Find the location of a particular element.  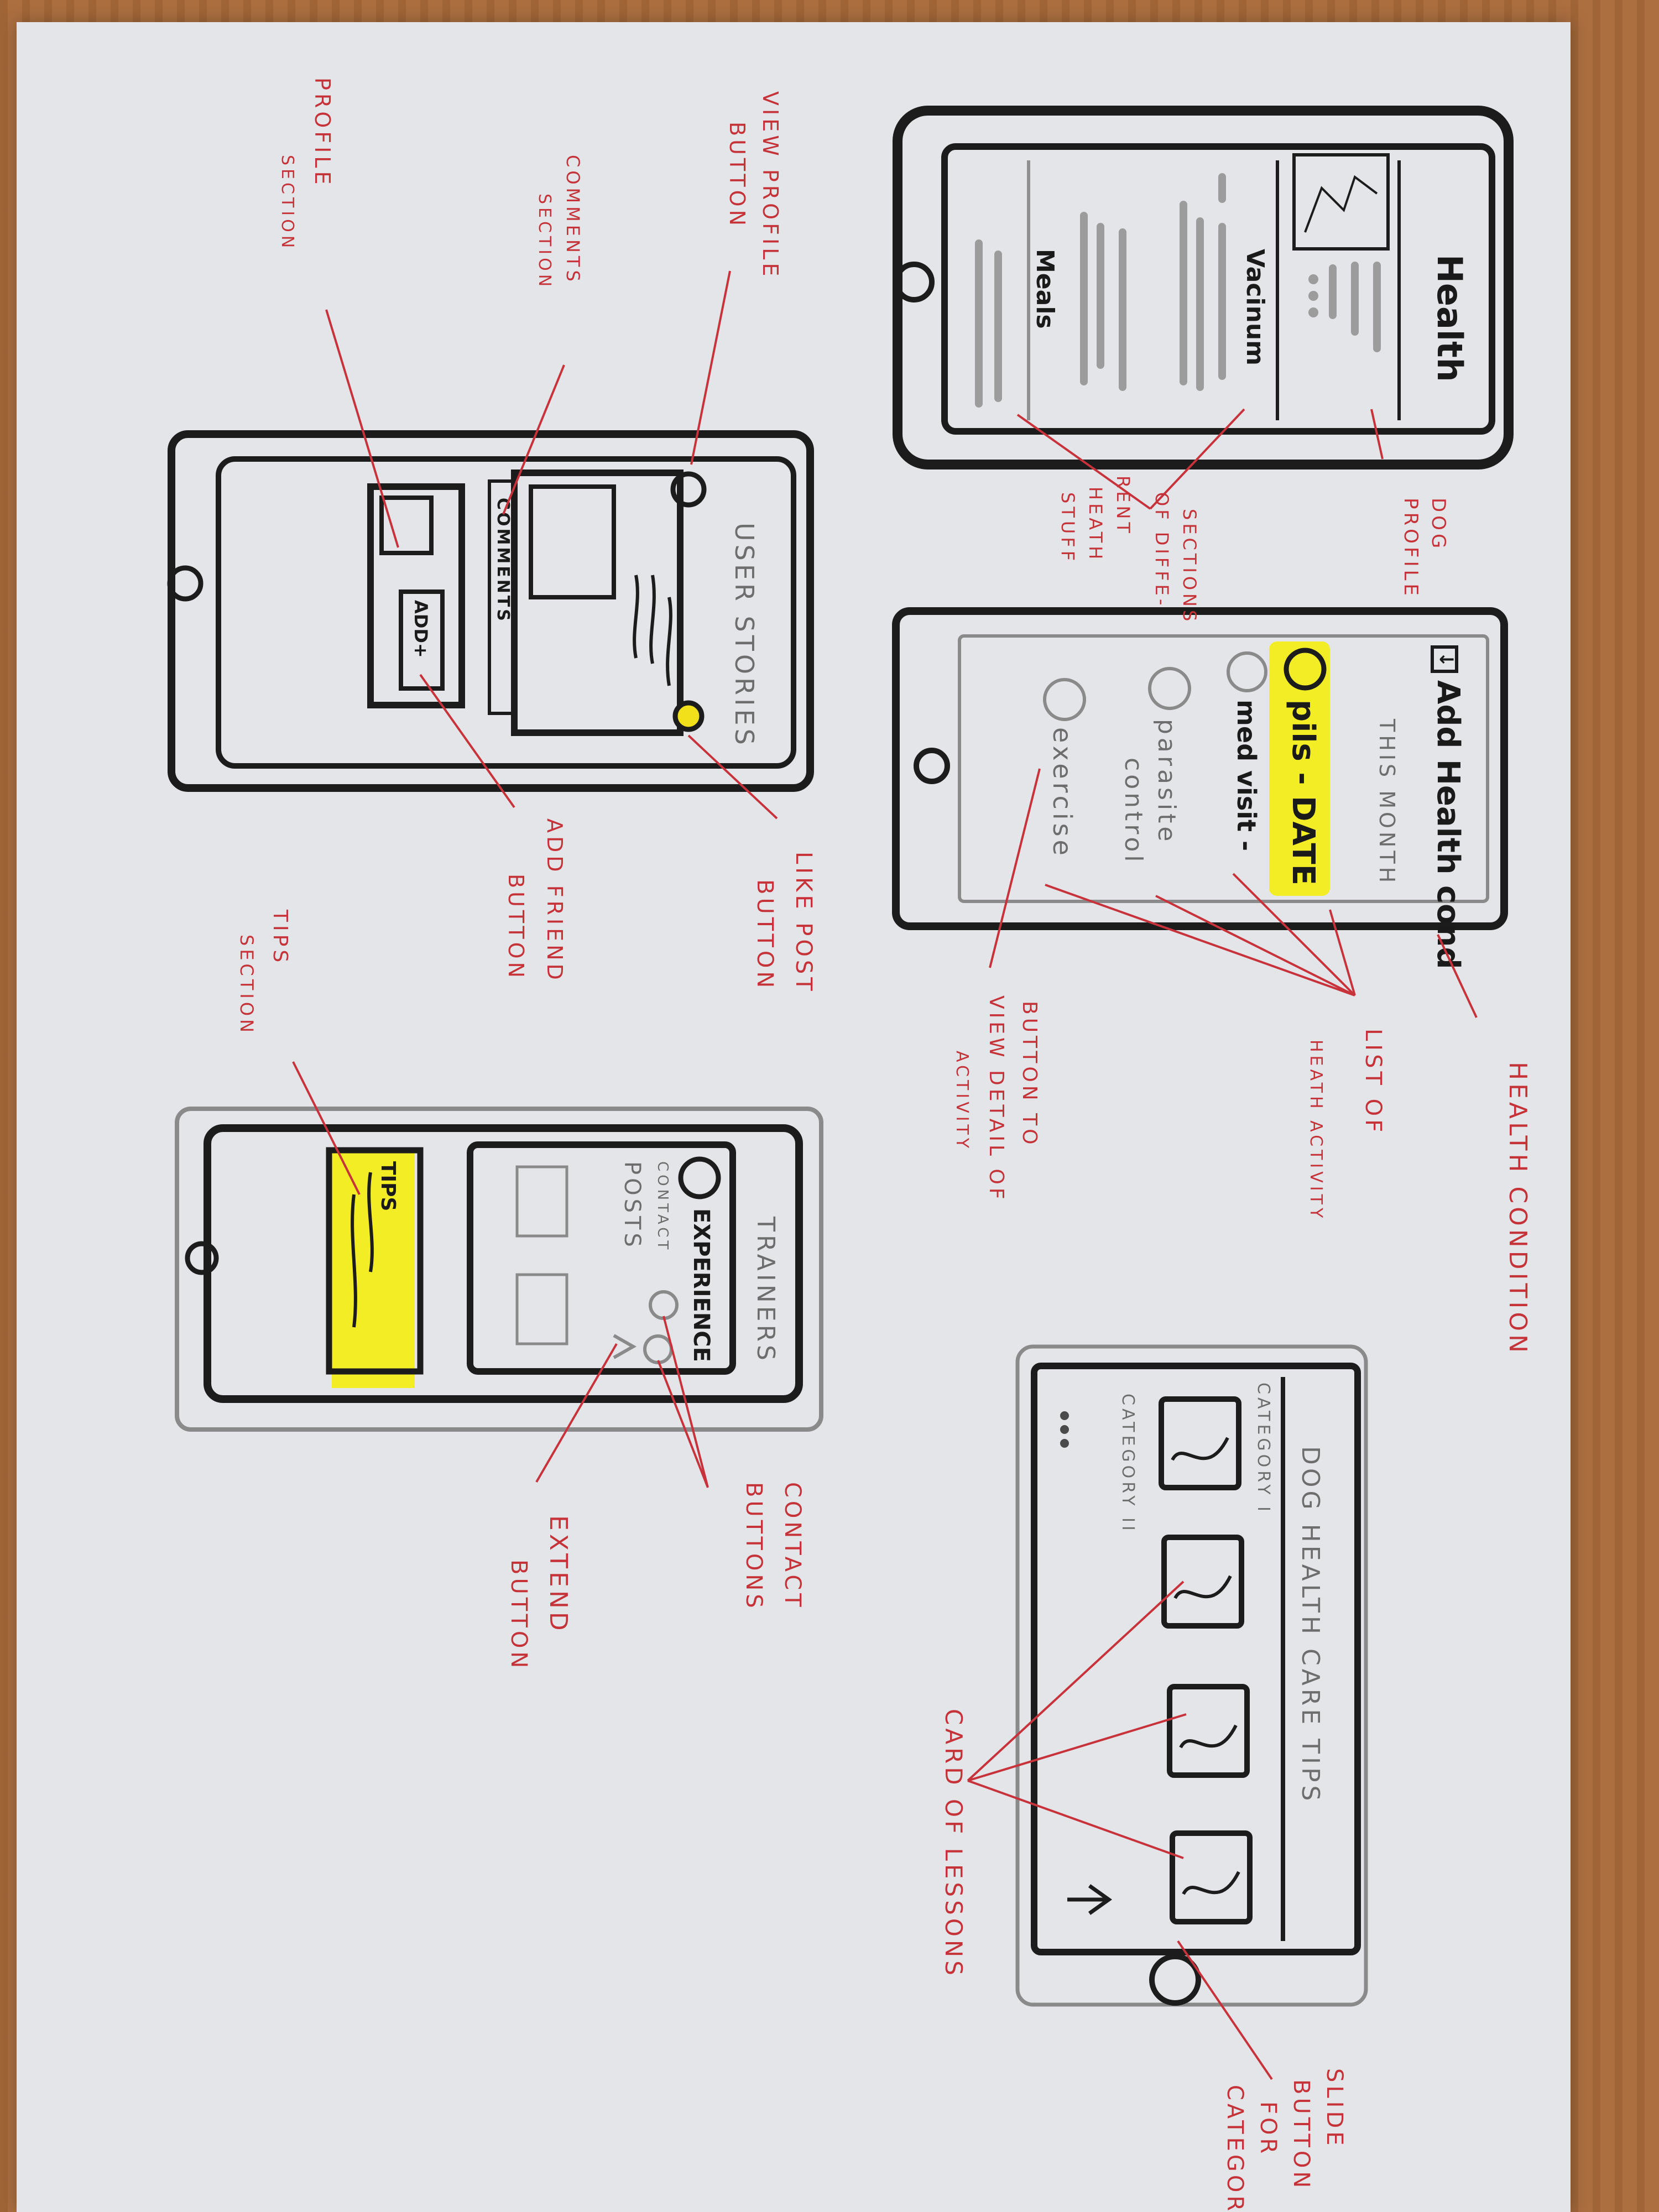

annot-list-of-1: LIST OF is located at coordinates (1373, 1082).